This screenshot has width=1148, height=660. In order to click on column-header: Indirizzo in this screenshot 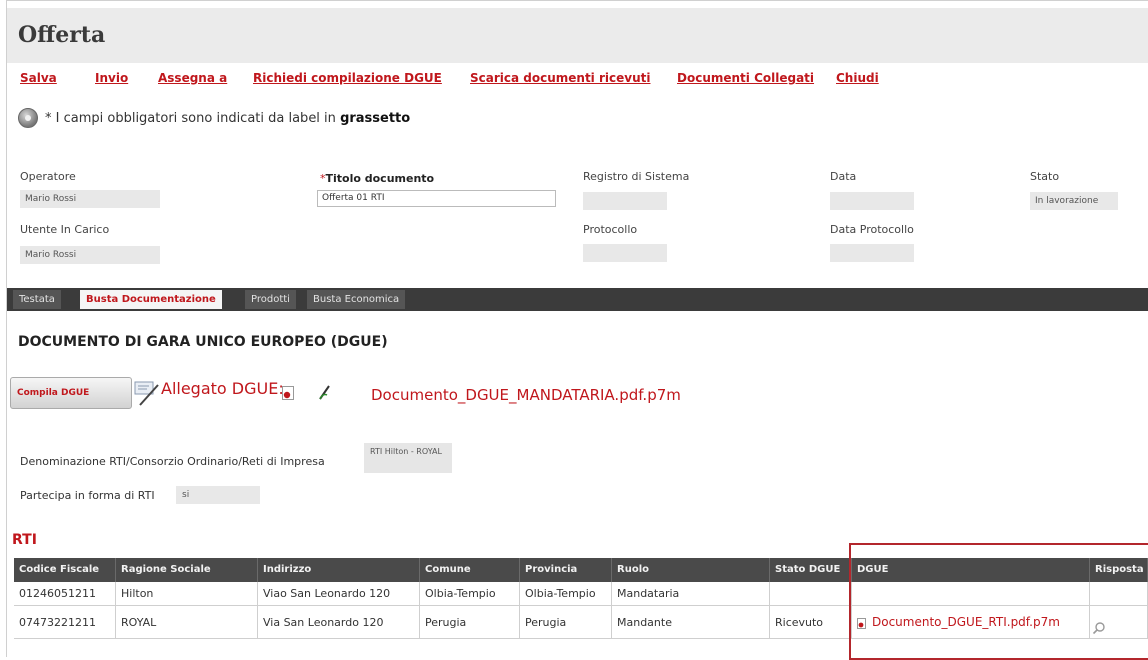, I will do `click(339, 570)`.